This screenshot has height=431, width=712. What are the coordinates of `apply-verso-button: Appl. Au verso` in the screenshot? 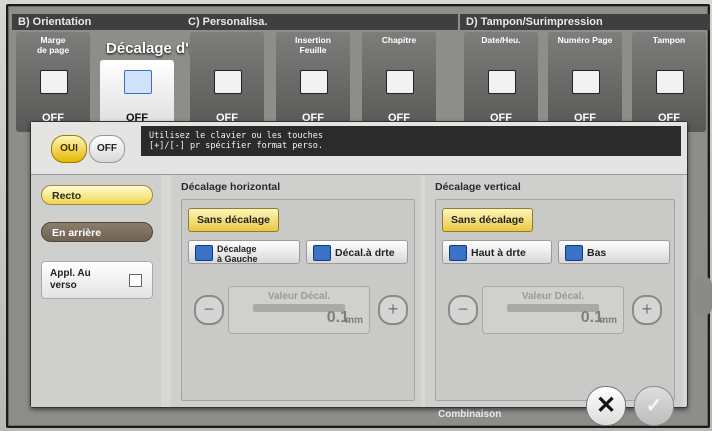 It's located at (97, 280).